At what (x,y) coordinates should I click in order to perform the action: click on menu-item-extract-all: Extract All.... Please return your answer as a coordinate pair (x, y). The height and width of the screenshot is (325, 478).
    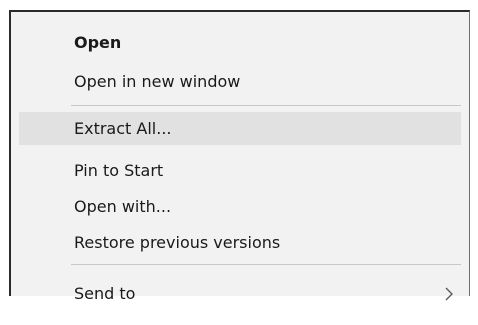
    Looking at the image, I should click on (240, 128).